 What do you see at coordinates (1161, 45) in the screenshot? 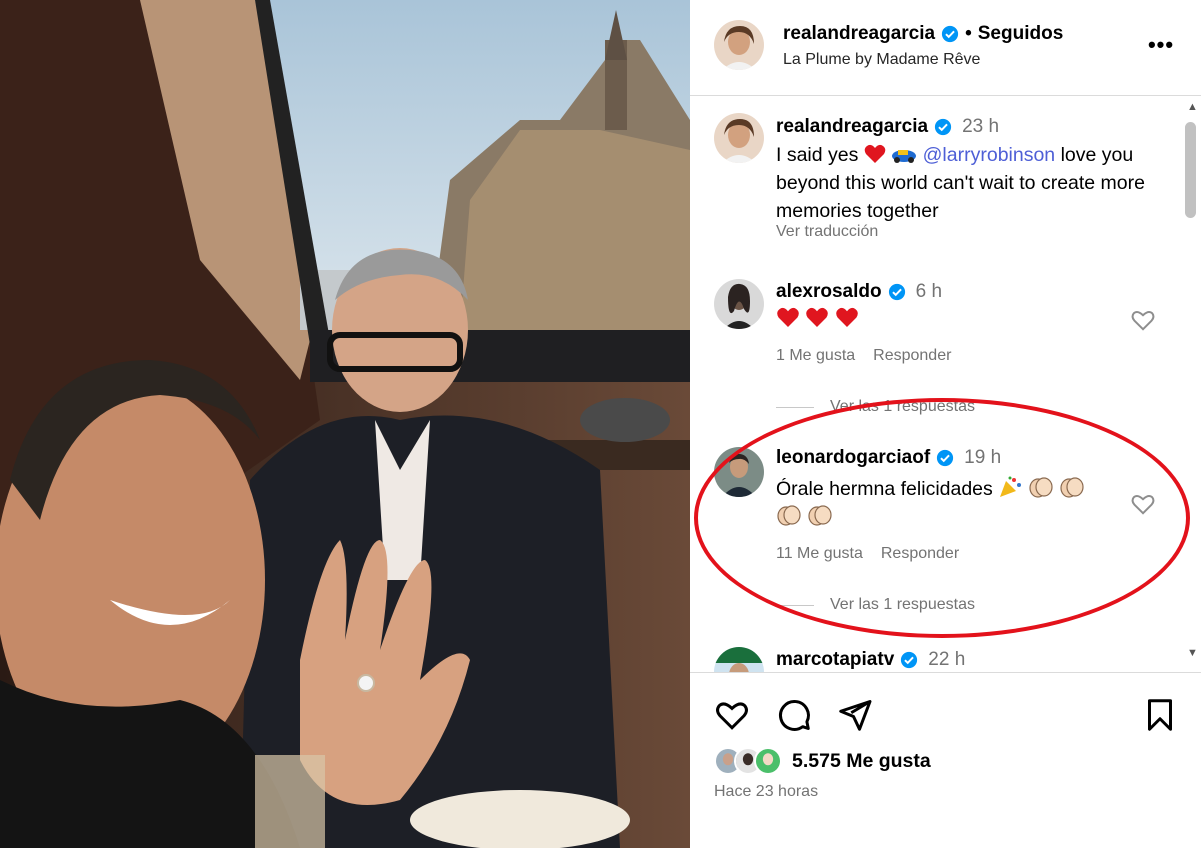
I see `more-options-icon: •••` at bounding box center [1161, 45].